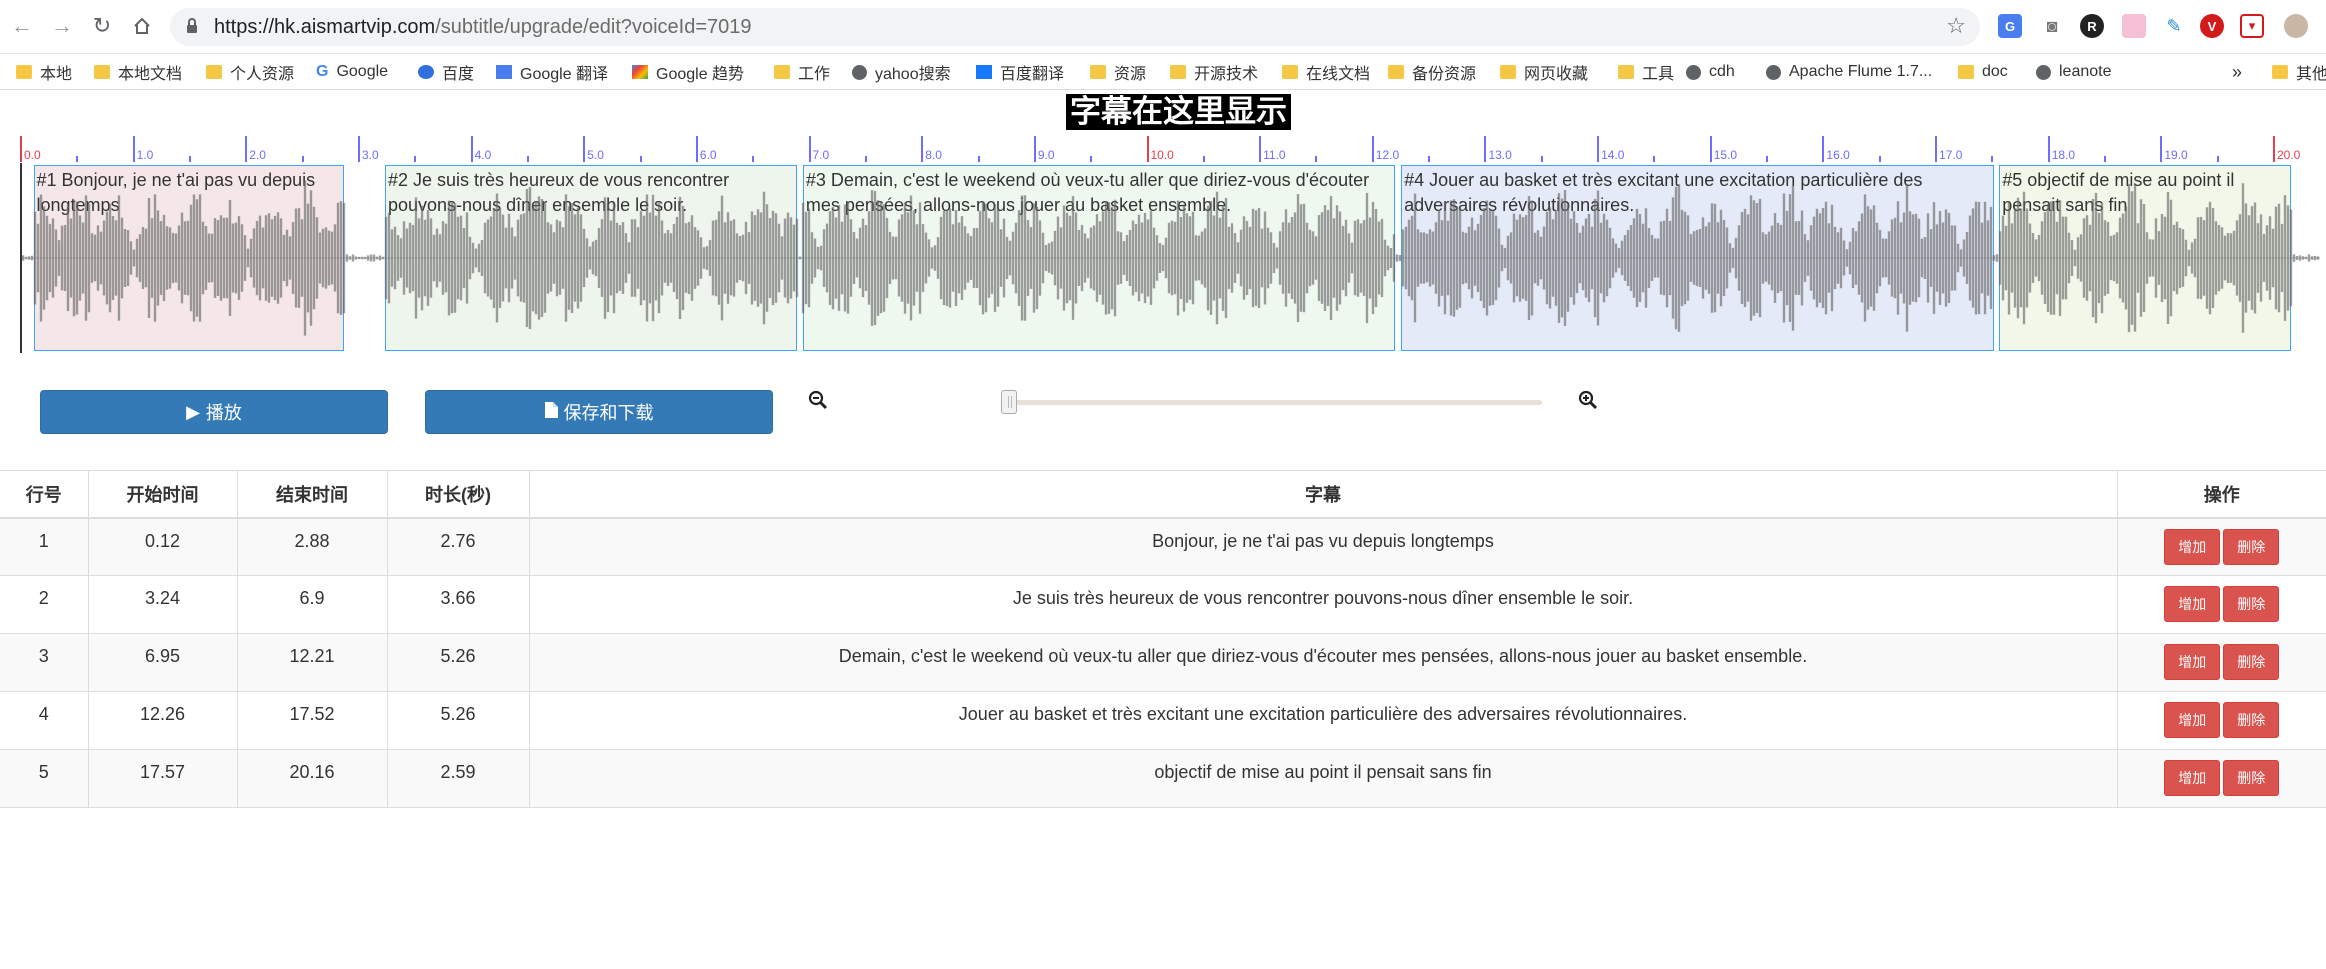 This screenshot has height=969, width=2326. Describe the element at coordinates (44, 72) in the screenshot. I see `bookmark-item: 本地` at that location.